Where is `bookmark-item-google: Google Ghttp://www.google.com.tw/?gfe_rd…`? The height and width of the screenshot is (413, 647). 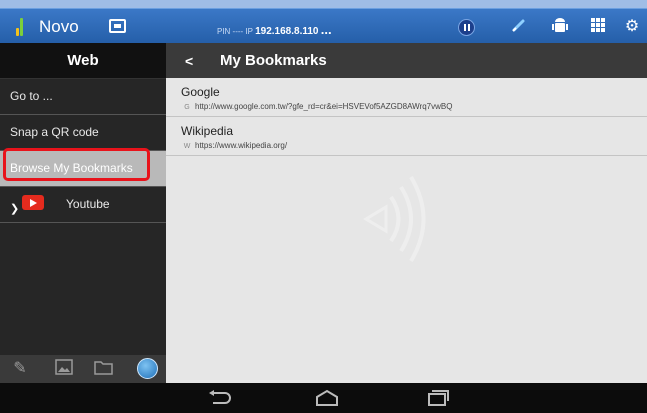 bookmark-item-google: Google Ghttp://www.google.com.tw/?gfe_rd… is located at coordinates (406, 97).